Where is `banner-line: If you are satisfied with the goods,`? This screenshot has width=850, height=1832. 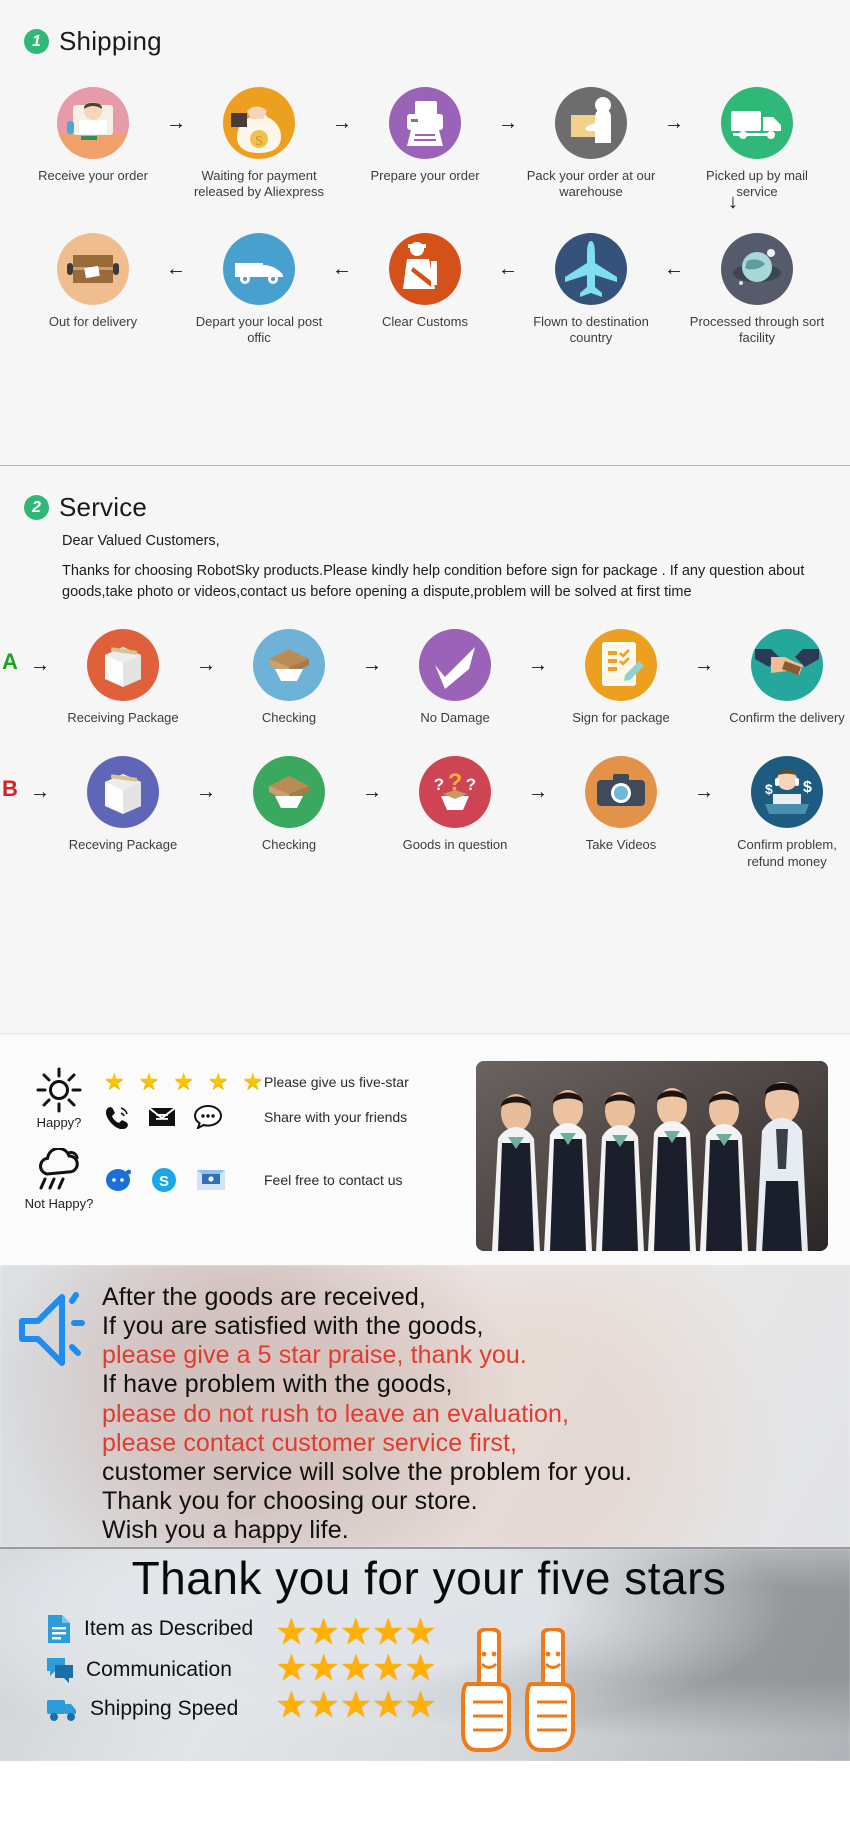
banner-line: If you are satisfied with the goods, is located at coordinates (293, 1326).